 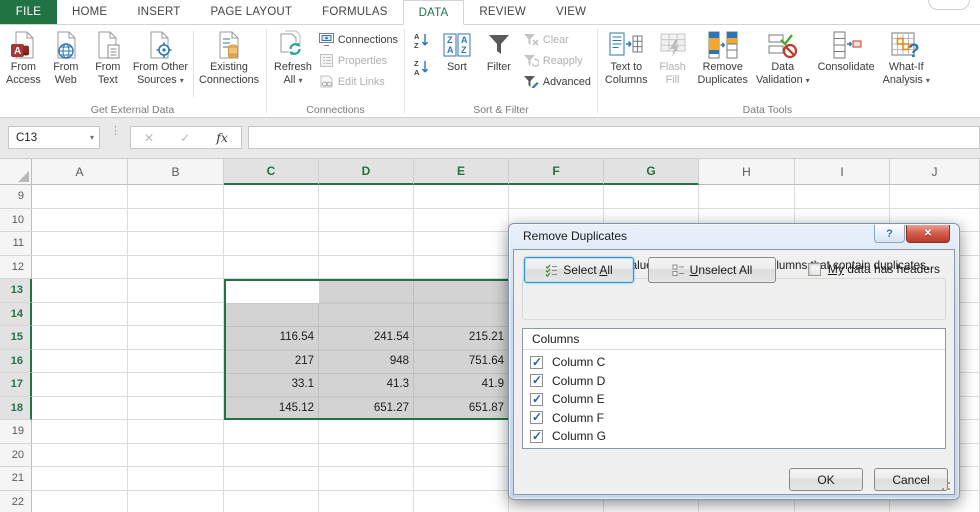 What do you see at coordinates (842, 172) in the screenshot?
I see `column-header-i: I` at bounding box center [842, 172].